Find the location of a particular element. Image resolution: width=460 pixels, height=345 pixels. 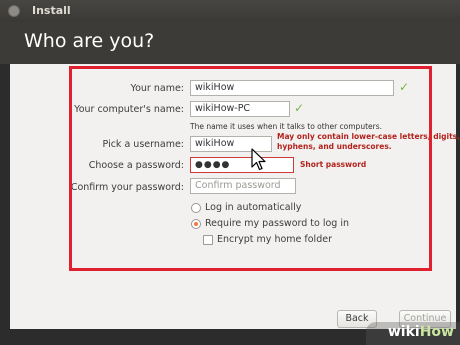

window-title: Install is located at coordinates (51, 10).